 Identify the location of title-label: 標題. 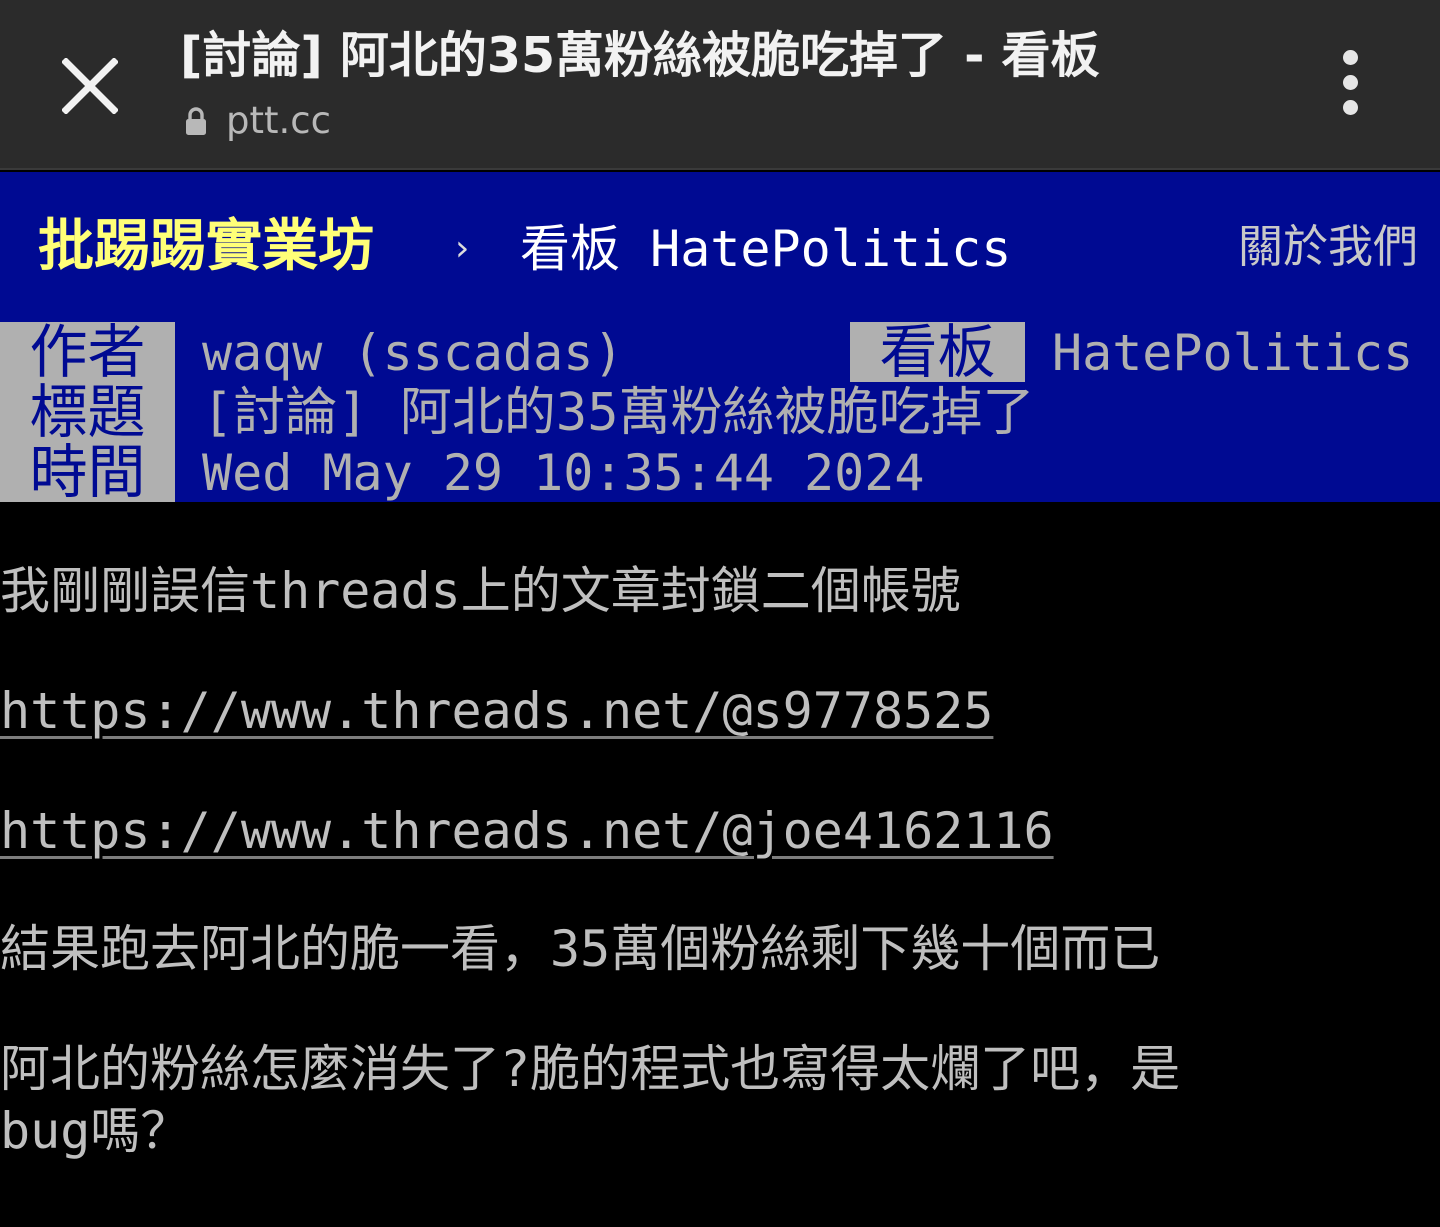
(87, 412).